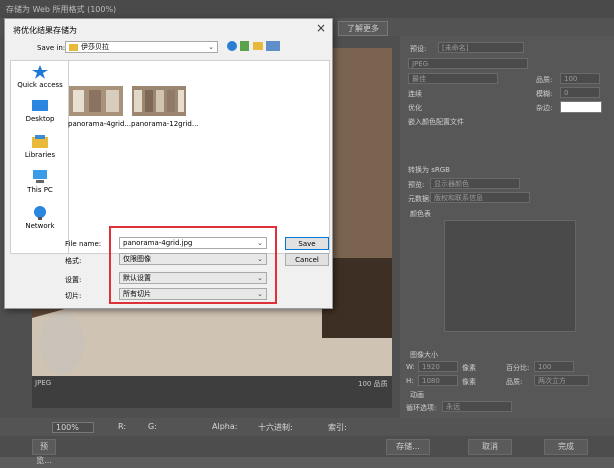 The width and height of the screenshot is (614, 468). Describe the element at coordinates (421, 408) in the screenshot. I see `loop-label: 循环选项:` at that location.